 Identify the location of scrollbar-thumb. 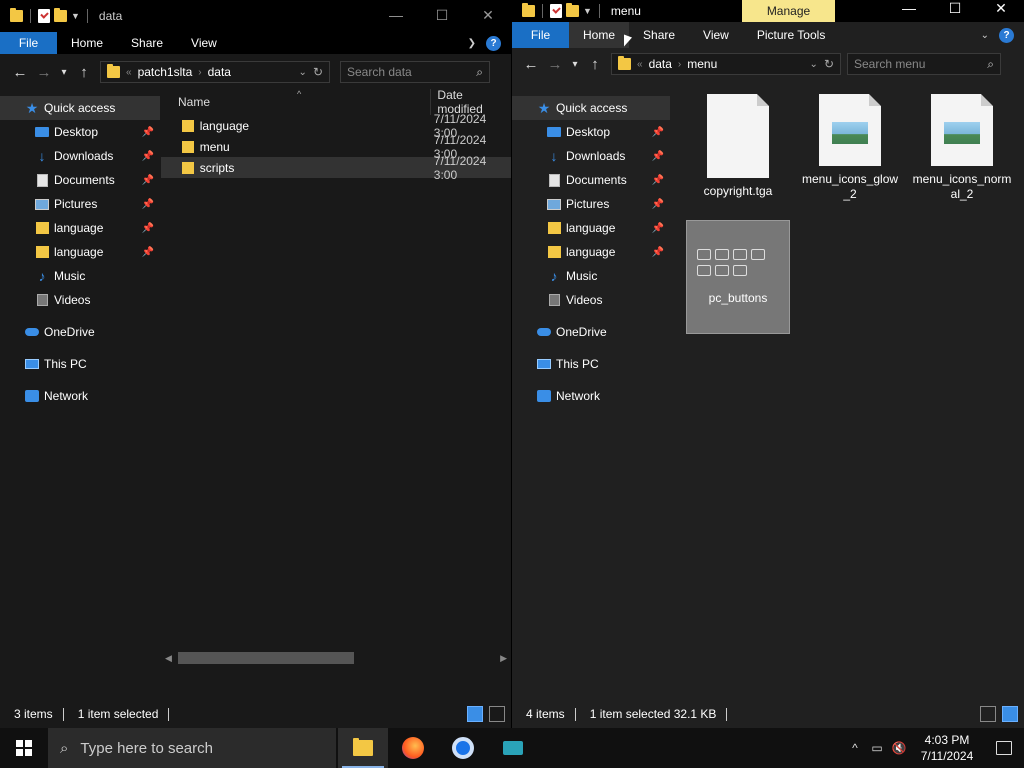
(266, 658).